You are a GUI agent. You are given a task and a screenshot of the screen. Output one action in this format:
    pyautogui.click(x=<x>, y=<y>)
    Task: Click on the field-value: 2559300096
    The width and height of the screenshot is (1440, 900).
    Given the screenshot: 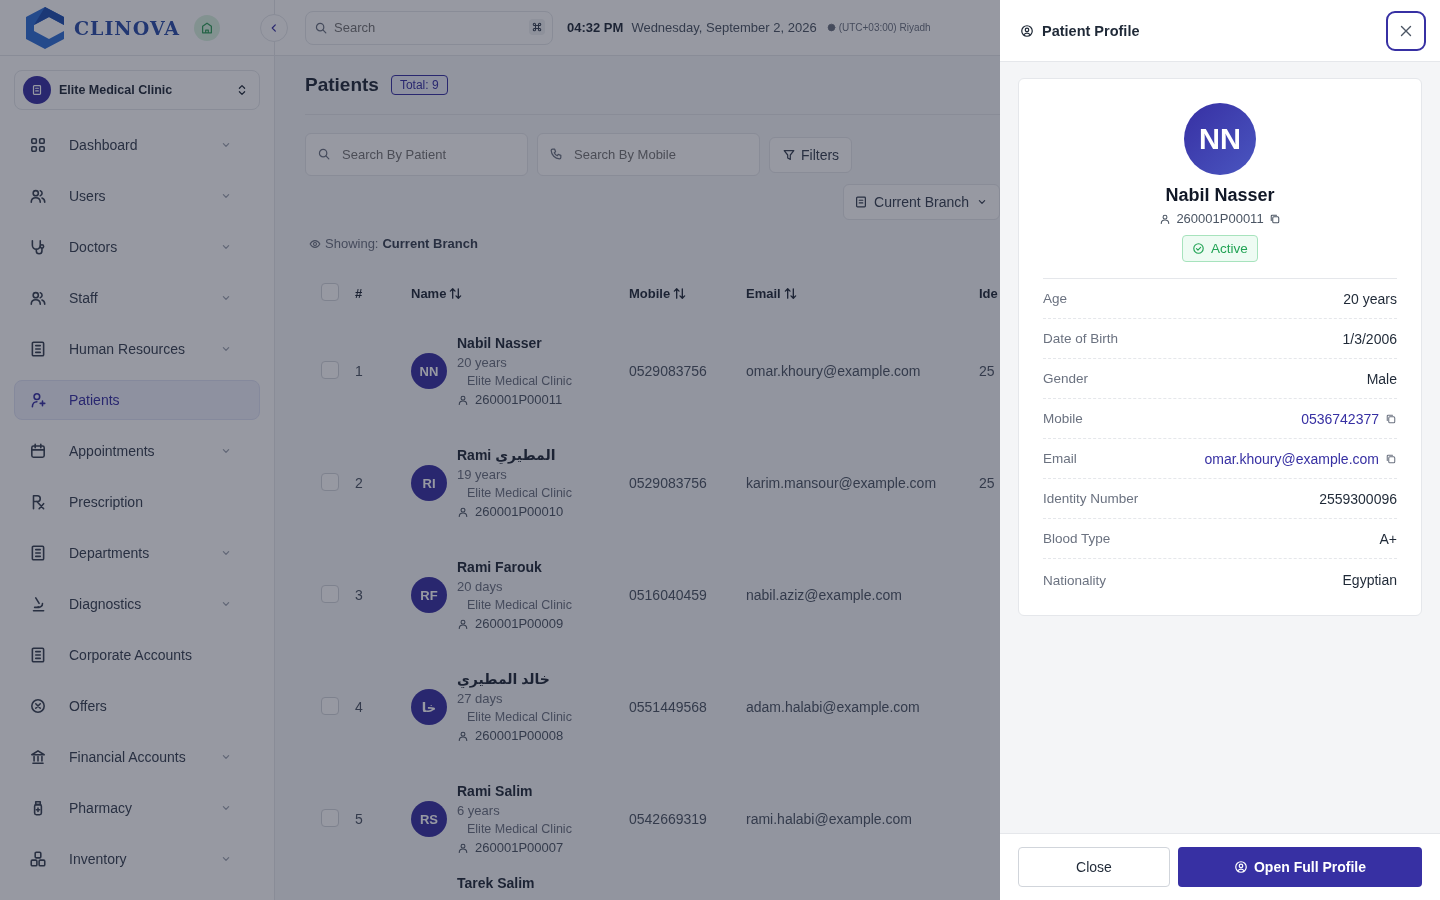 What is the action you would take?
    pyautogui.click(x=1358, y=498)
    